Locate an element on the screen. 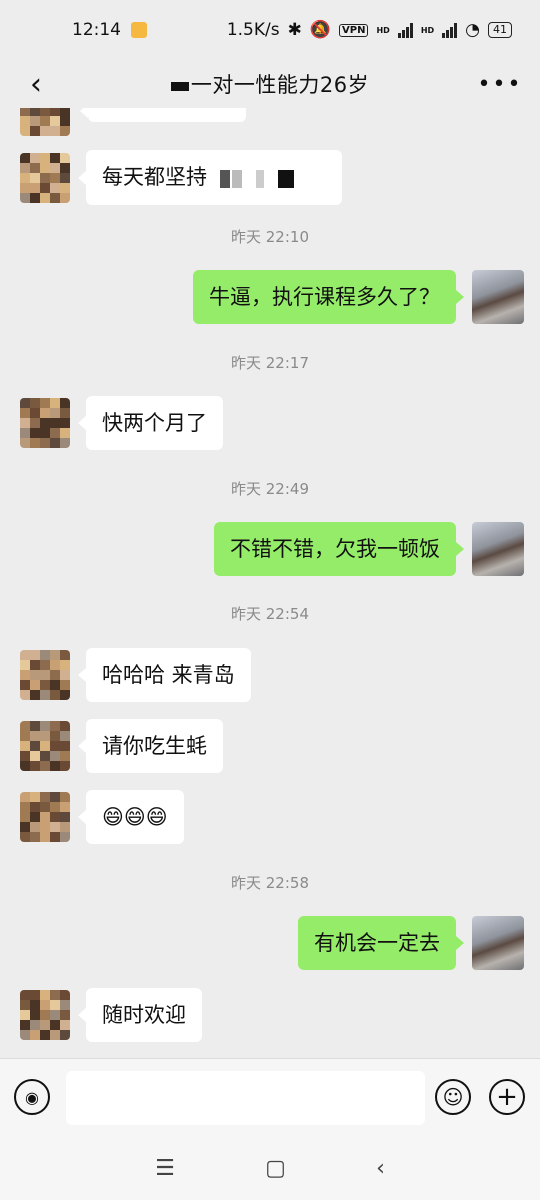  more-dots-icon: ••• is located at coordinates (499, 84).